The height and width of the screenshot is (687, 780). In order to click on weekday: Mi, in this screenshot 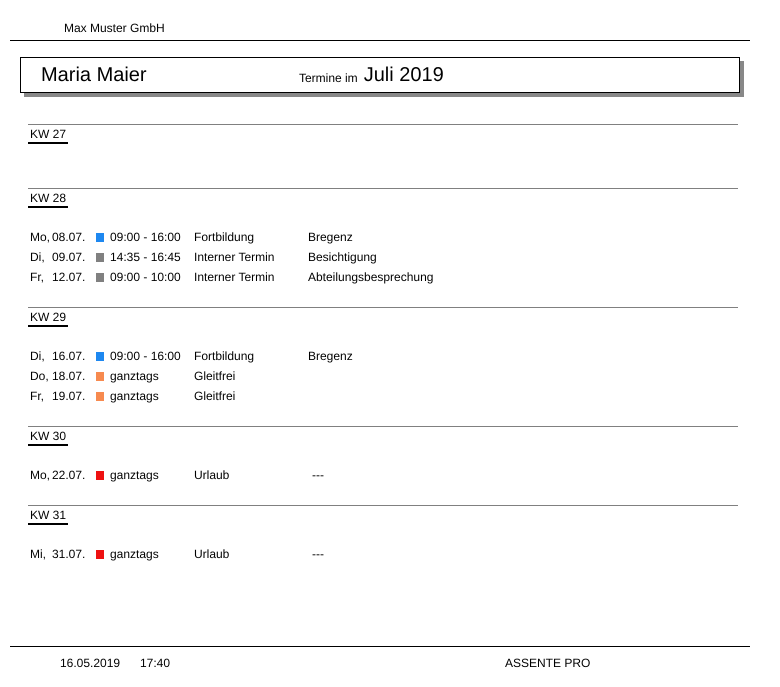, I will do `click(38, 554)`.